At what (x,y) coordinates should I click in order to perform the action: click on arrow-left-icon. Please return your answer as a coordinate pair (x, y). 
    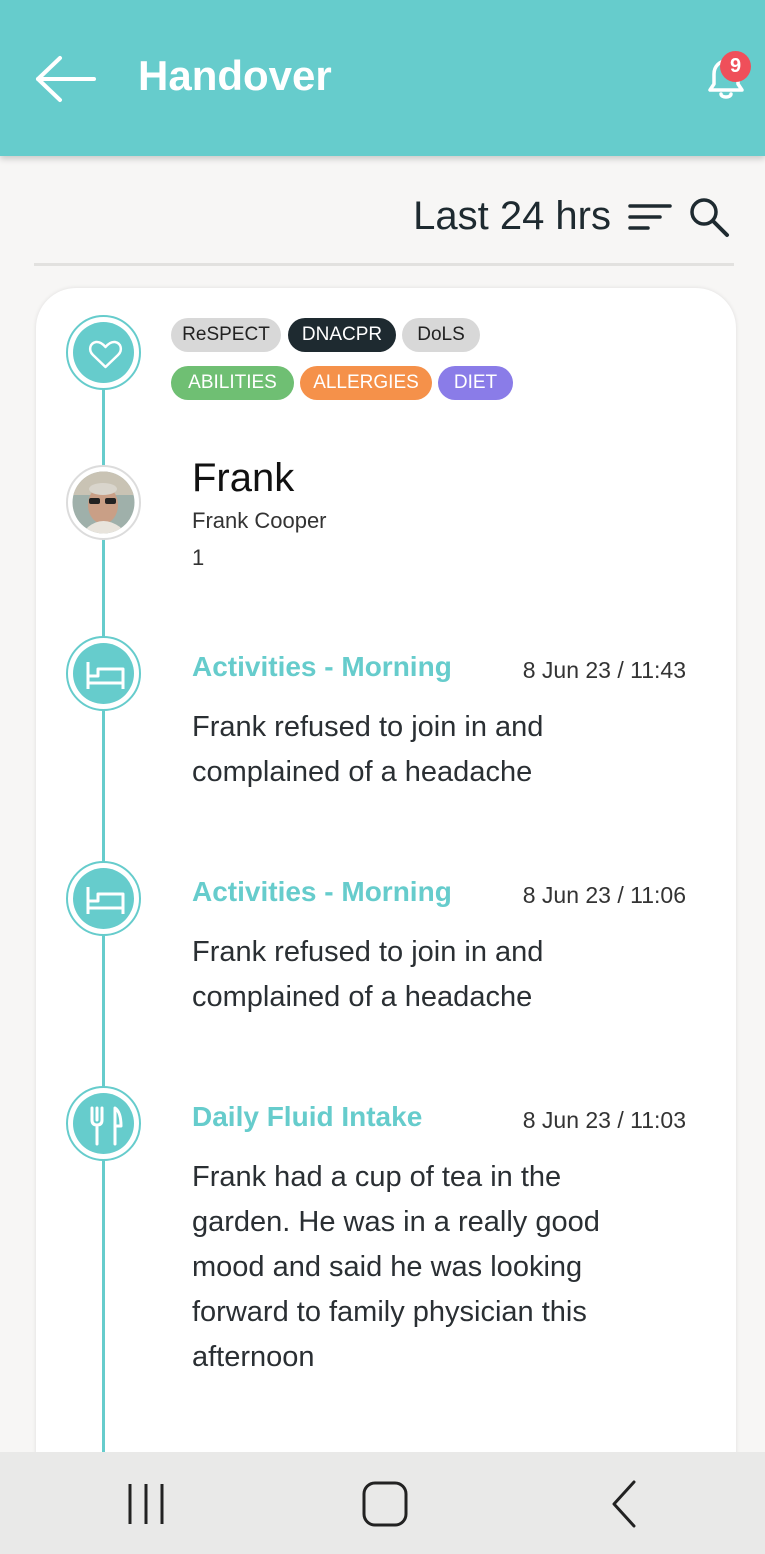
    Looking at the image, I should click on (66, 79).